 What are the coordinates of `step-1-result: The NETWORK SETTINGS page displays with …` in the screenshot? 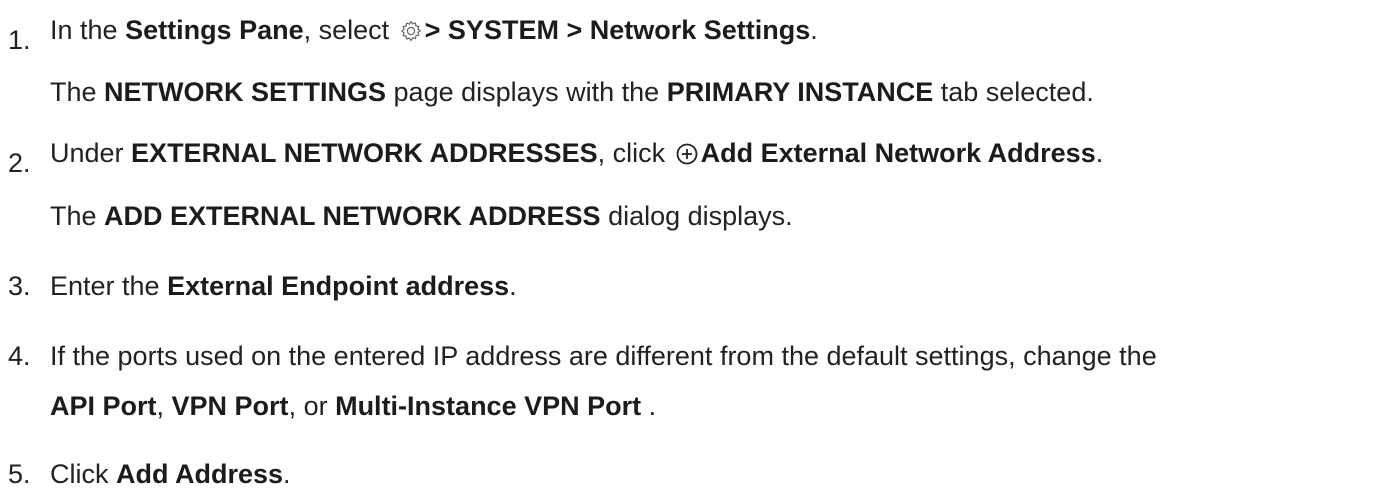 It's located at (572, 92).